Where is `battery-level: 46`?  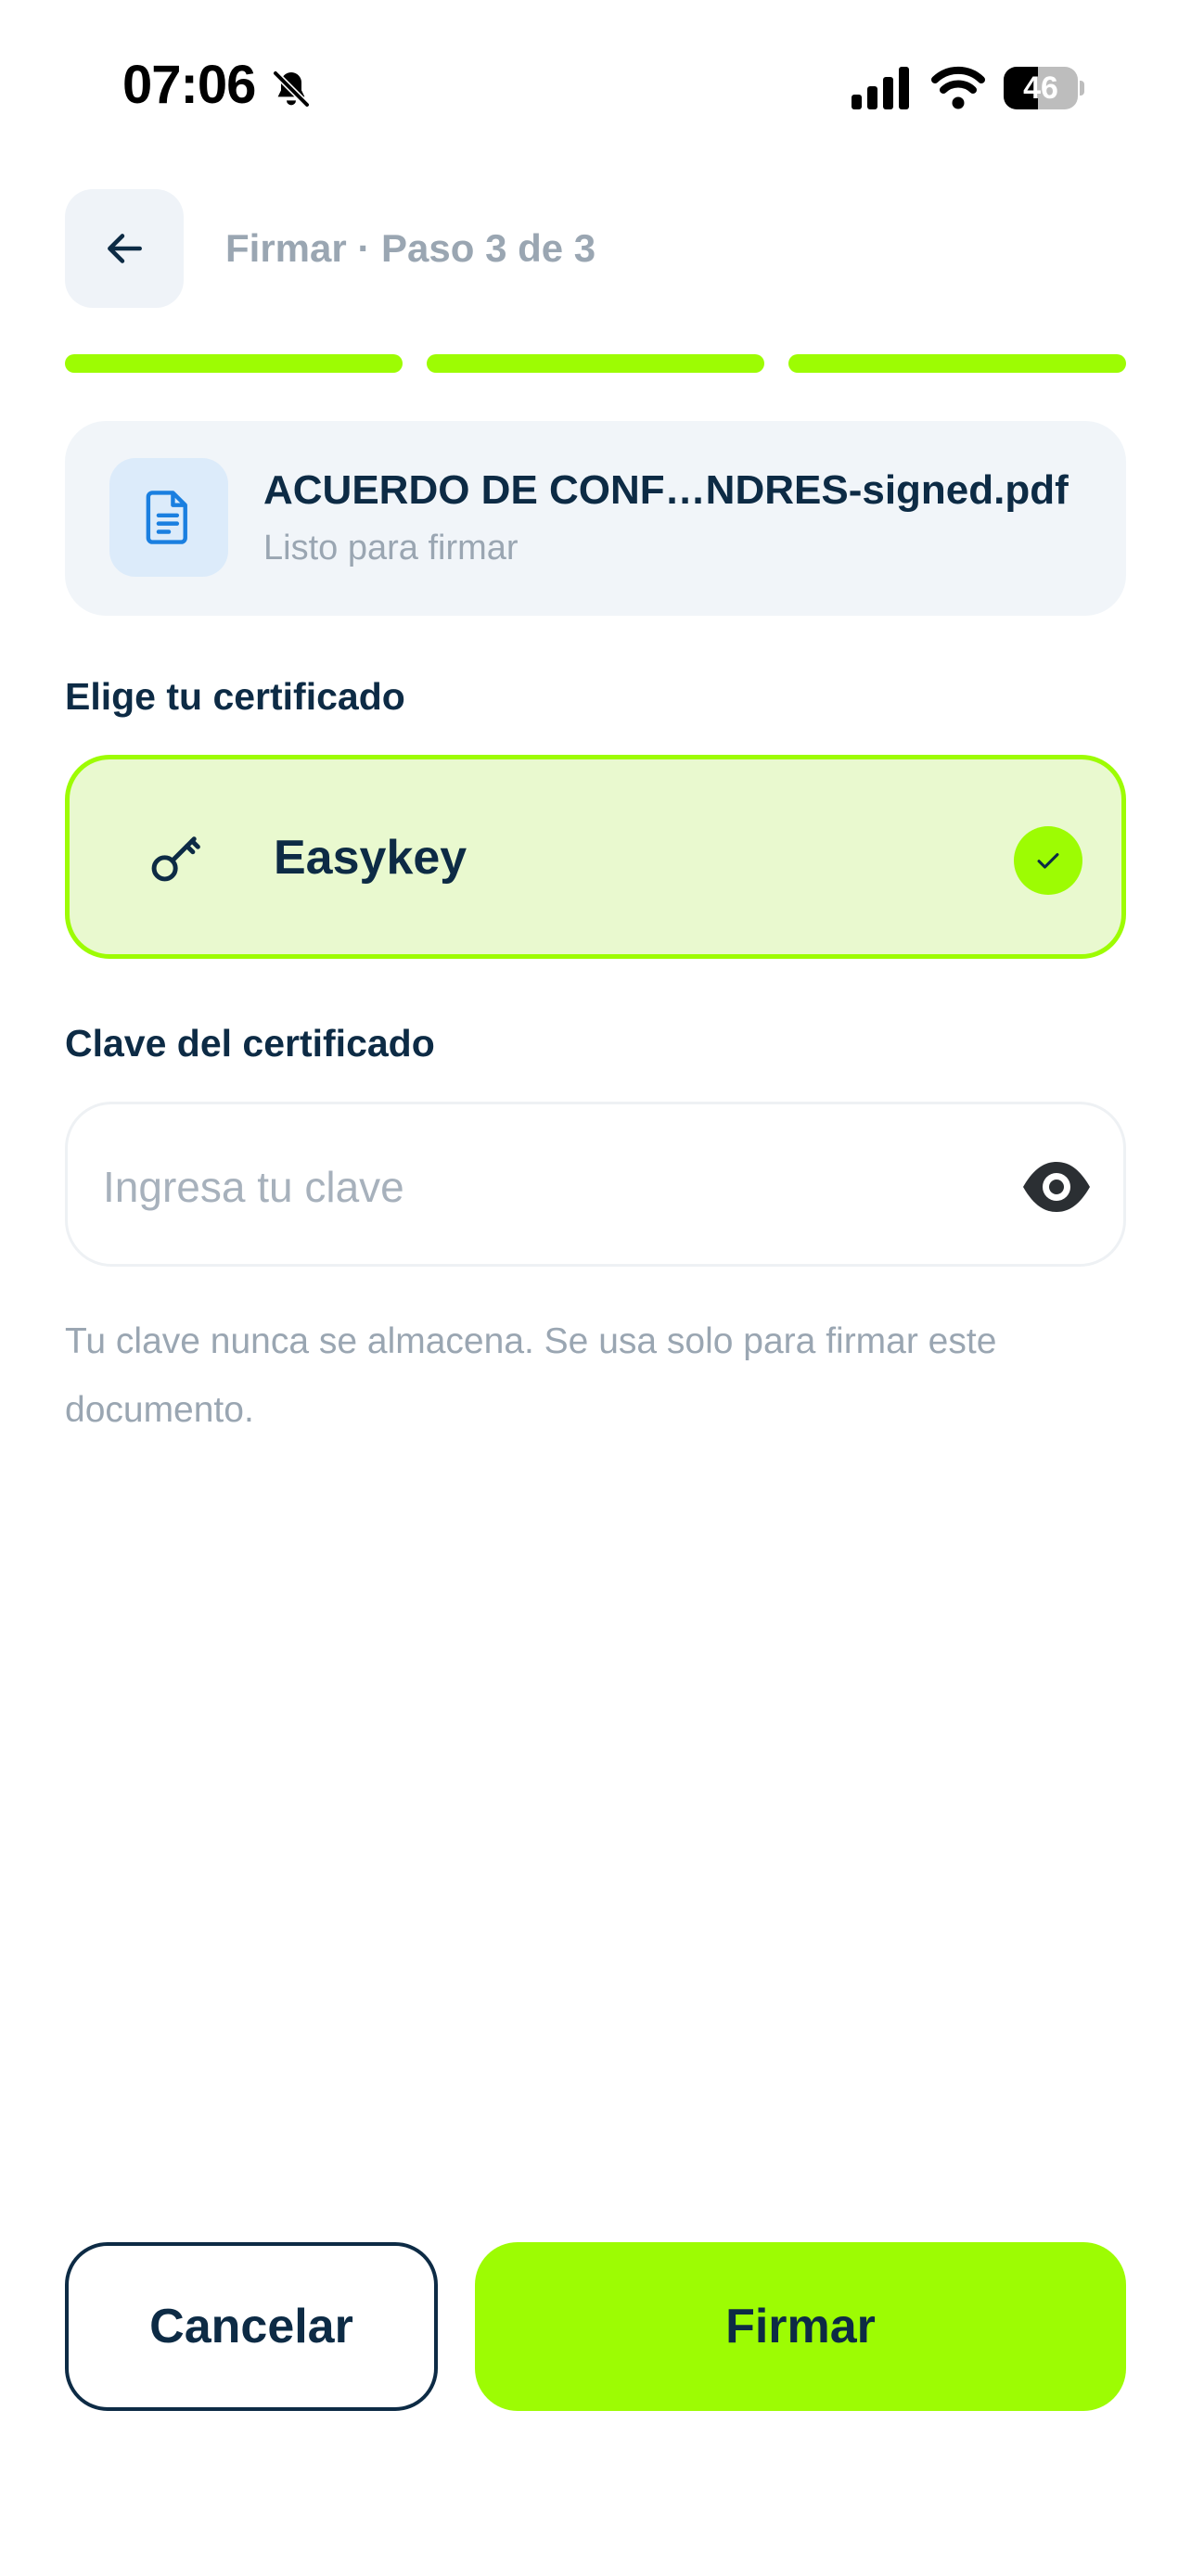 battery-level: 46 is located at coordinates (1040, 88).